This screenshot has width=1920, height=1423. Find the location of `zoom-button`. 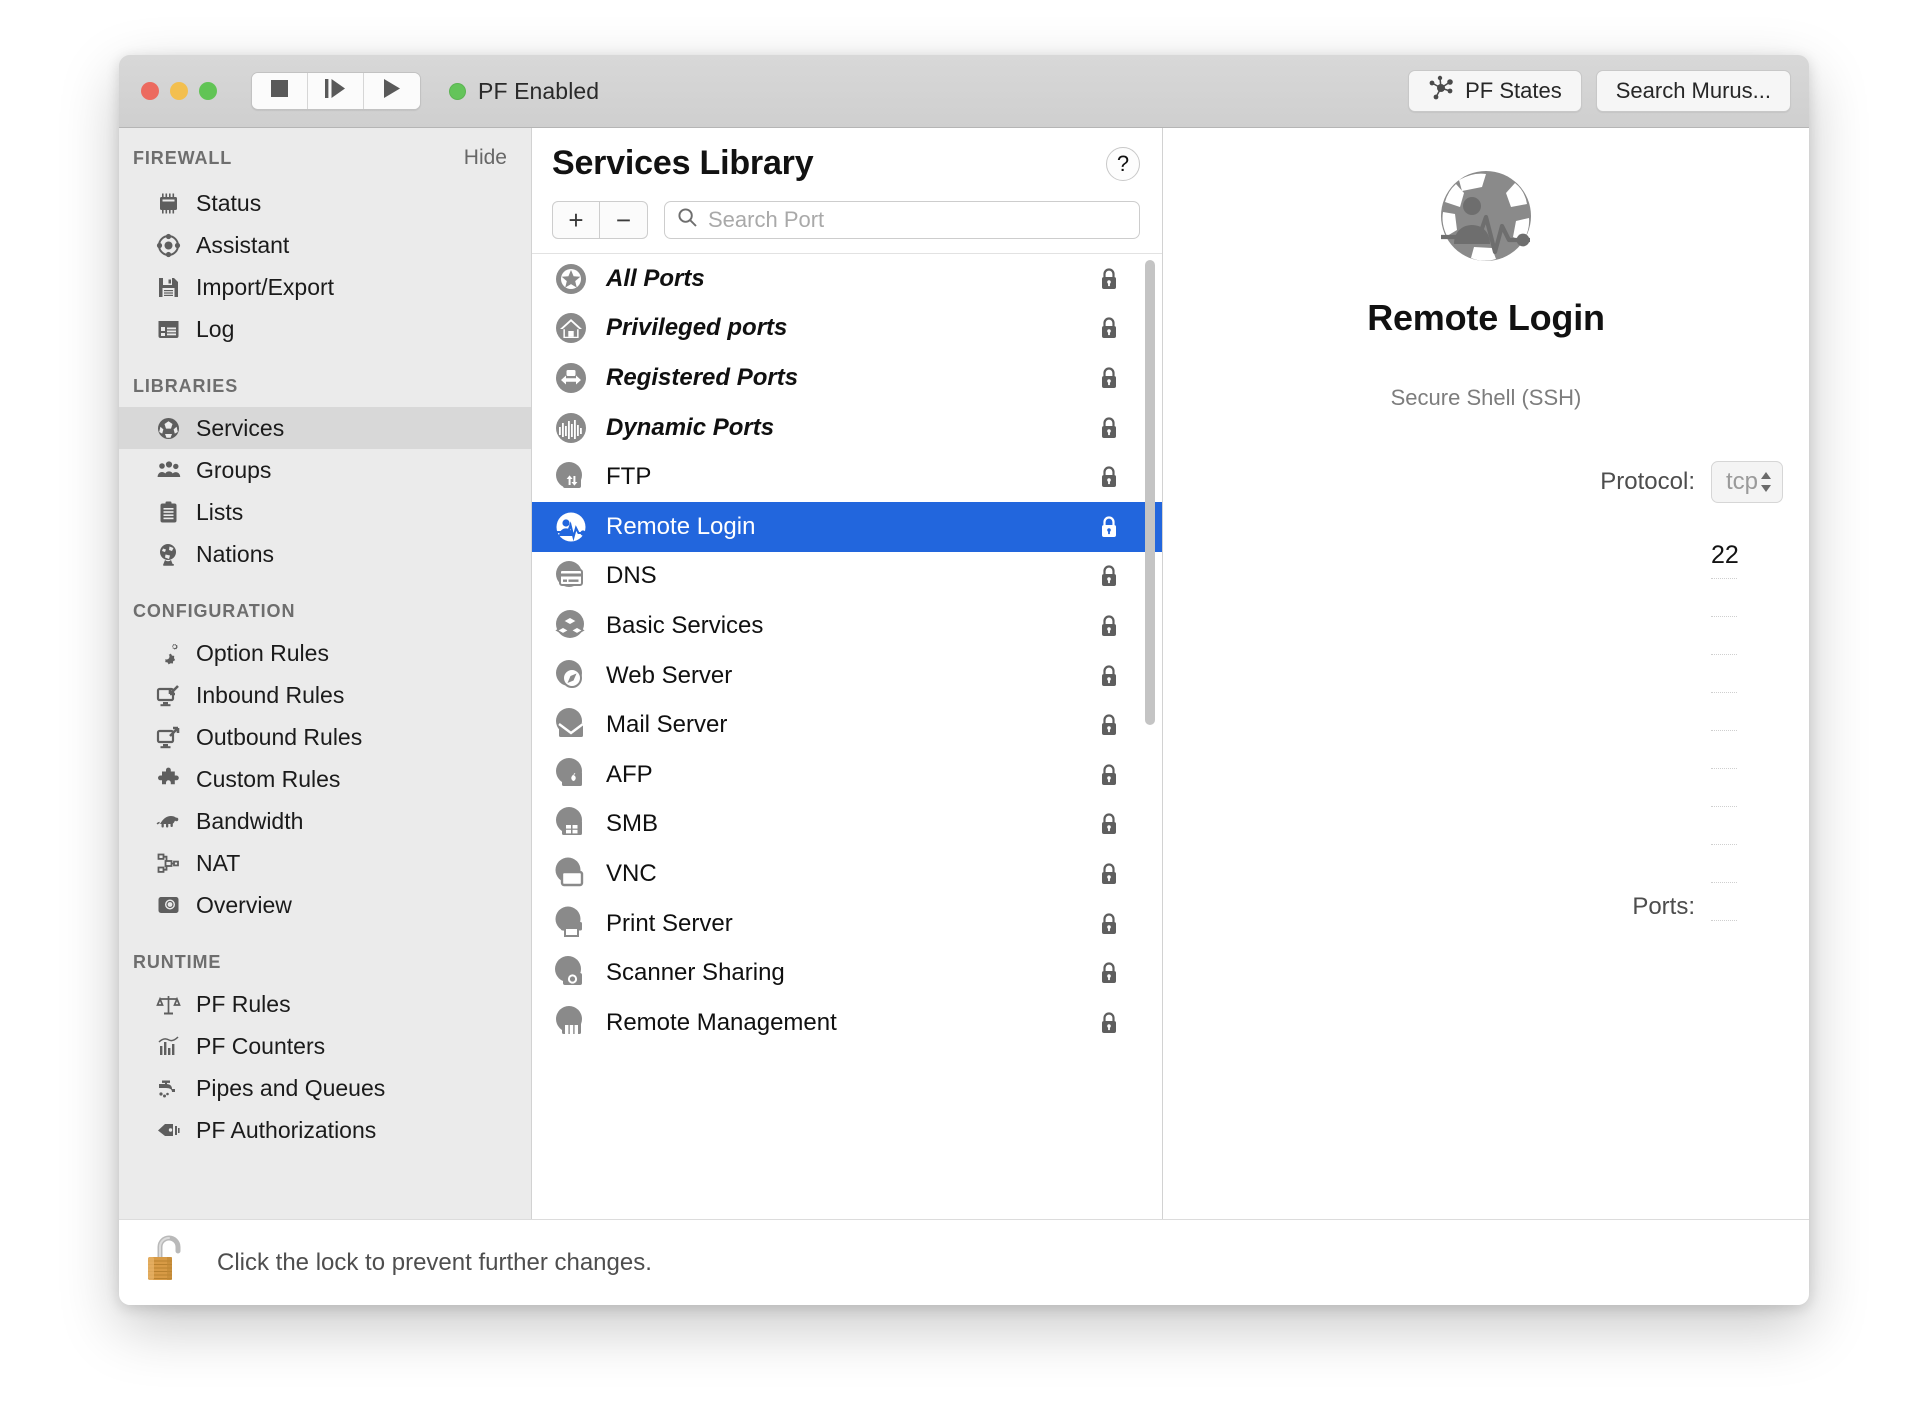

zoom-button is located at coordinates (208, 91).